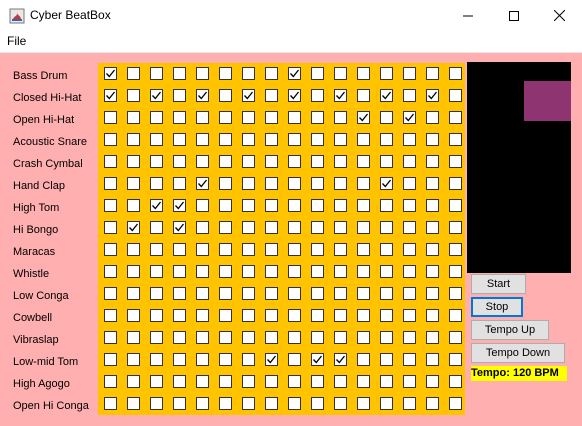 This screenshot has width=582, height=426. I want to click on close-button, so click(559, 15).